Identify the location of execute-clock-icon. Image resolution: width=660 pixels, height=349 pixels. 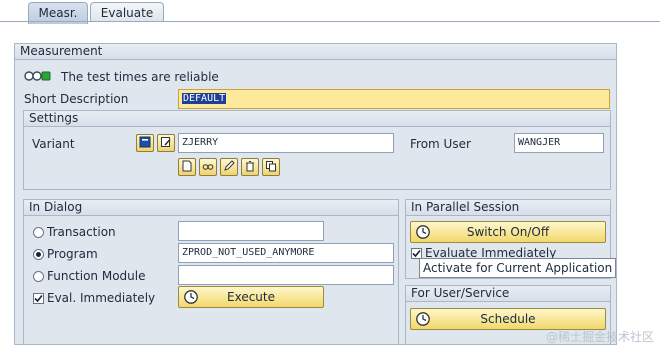
(191, 297).